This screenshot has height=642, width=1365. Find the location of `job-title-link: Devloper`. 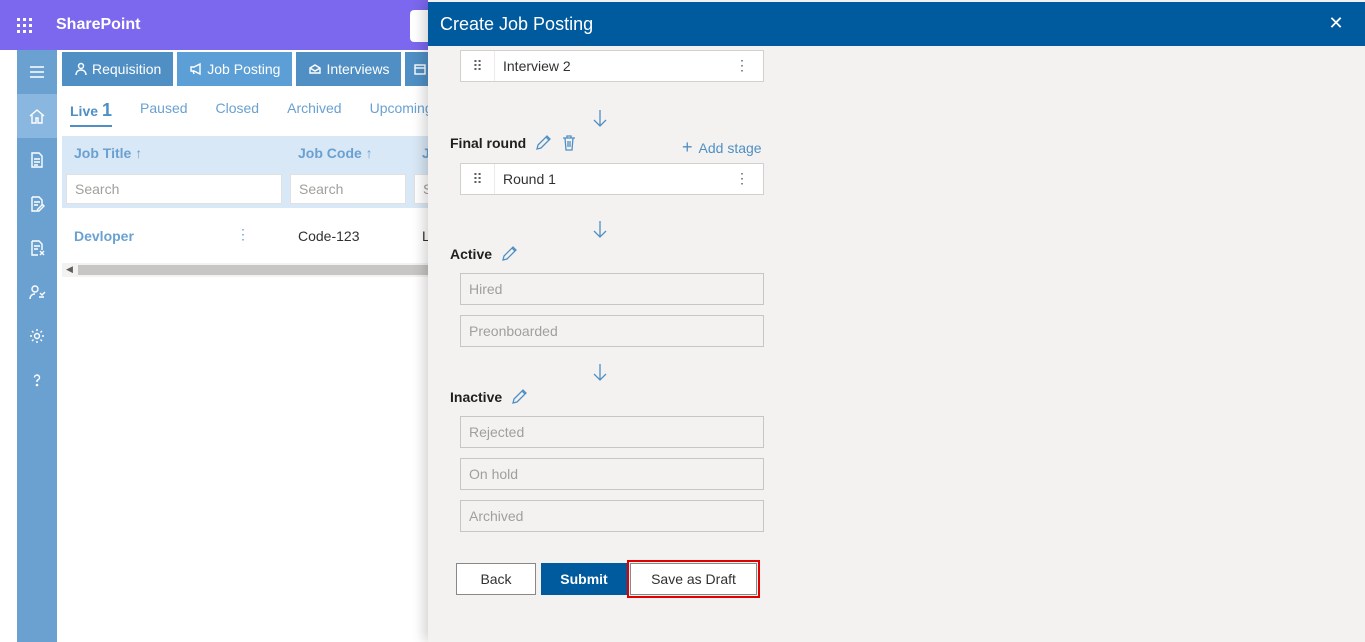

job-title-link: Devloper is located at coordinates (104, 236).